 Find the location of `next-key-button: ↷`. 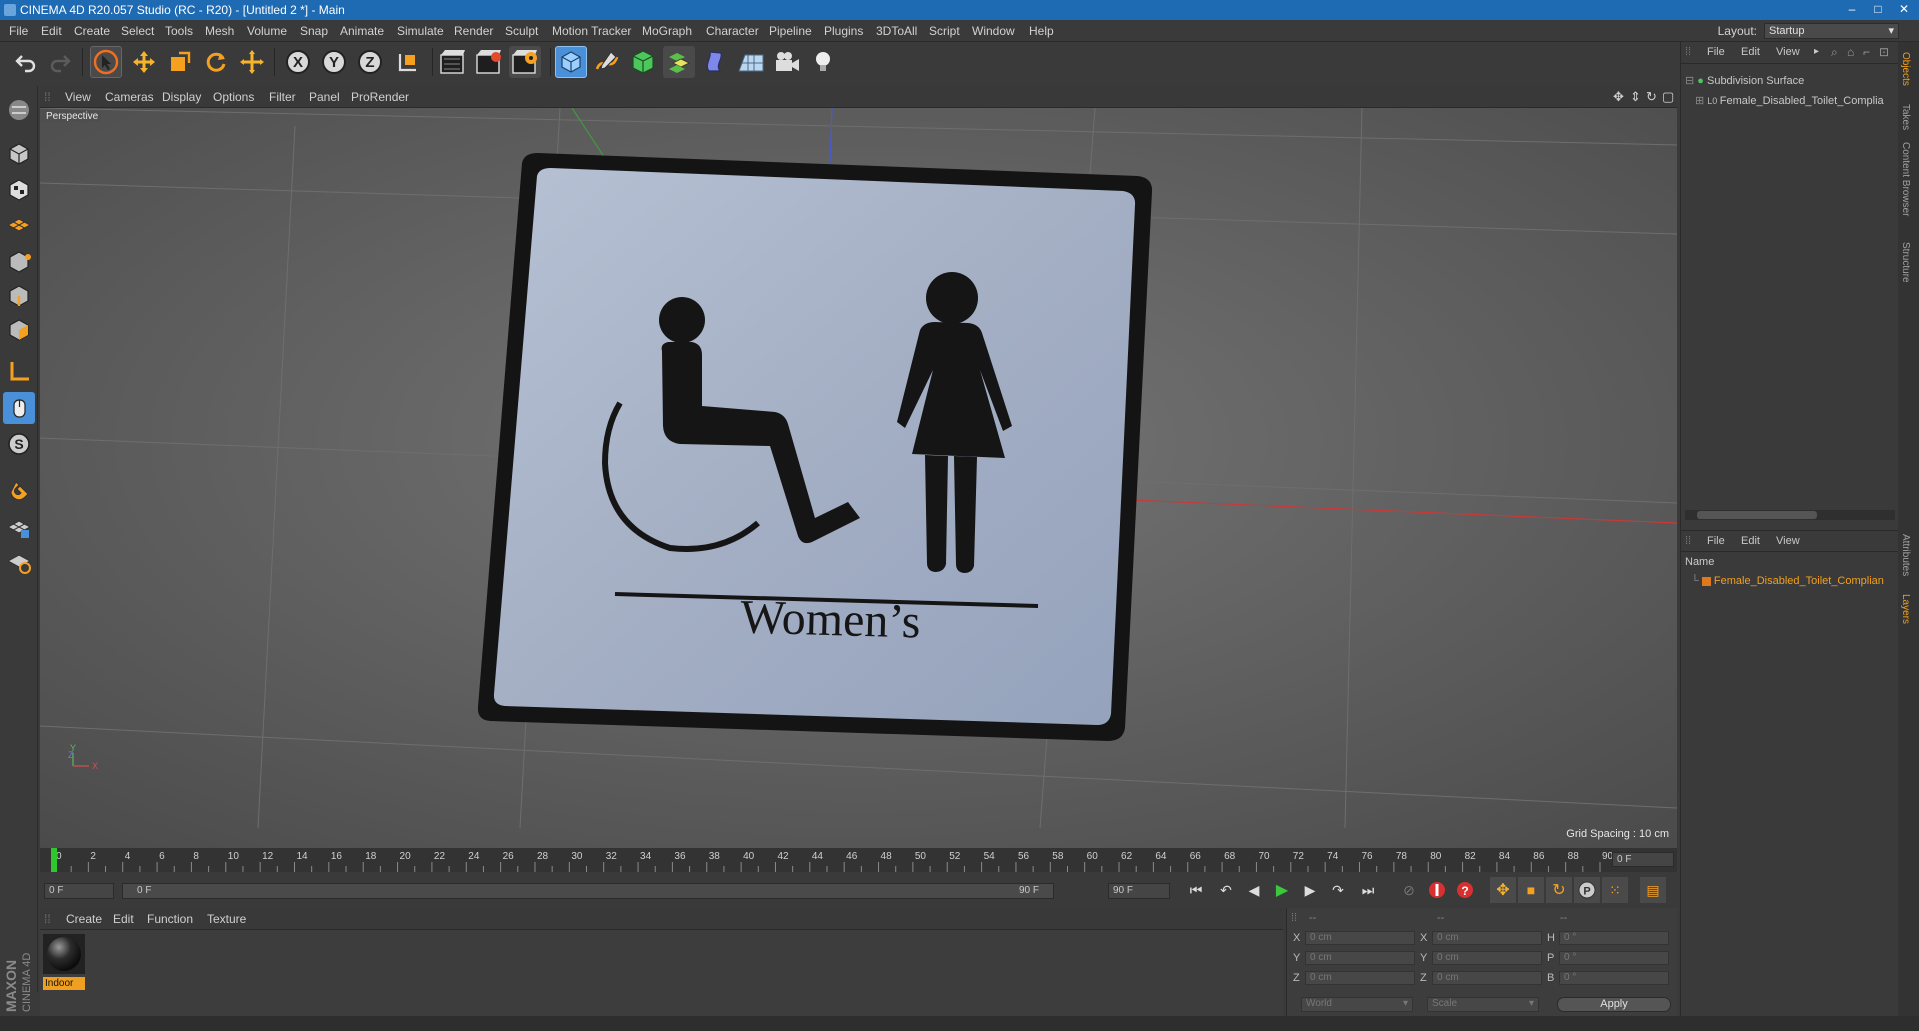

next-key-button: ↷ is located at coordinates (1338, 890).